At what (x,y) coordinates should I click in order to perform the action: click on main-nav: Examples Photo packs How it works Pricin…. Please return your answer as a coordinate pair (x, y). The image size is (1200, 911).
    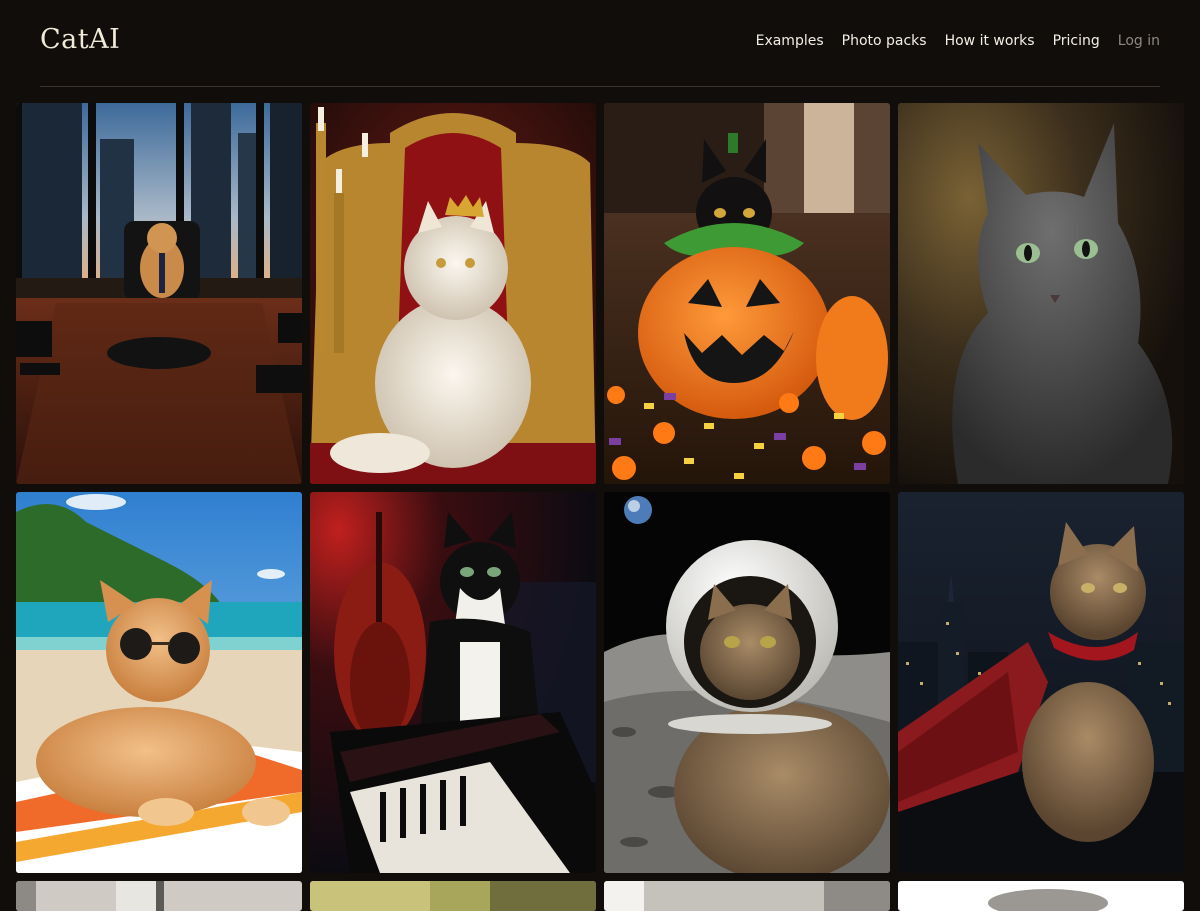
    Looking at the image, I should click on (958, 41).